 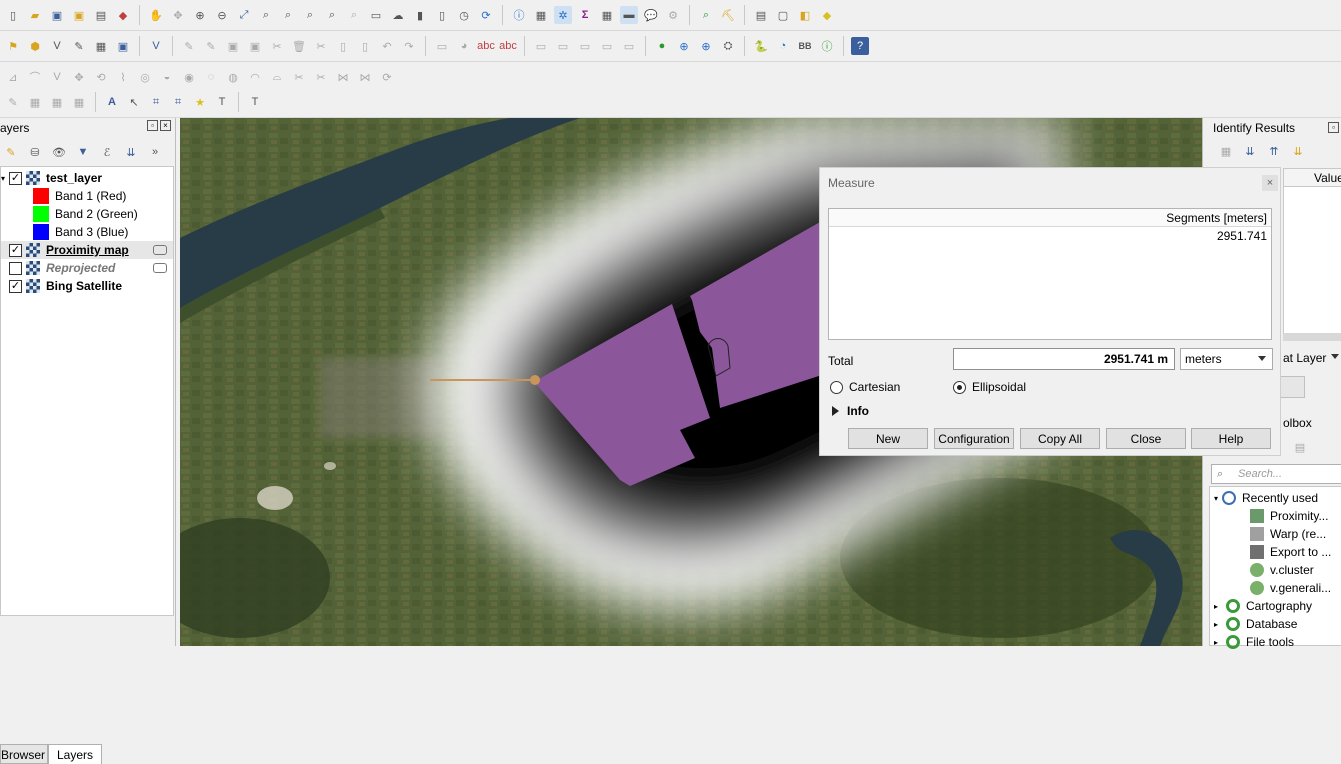 I want to click on info-section-toggle: Info, so click(x=850, y=411).